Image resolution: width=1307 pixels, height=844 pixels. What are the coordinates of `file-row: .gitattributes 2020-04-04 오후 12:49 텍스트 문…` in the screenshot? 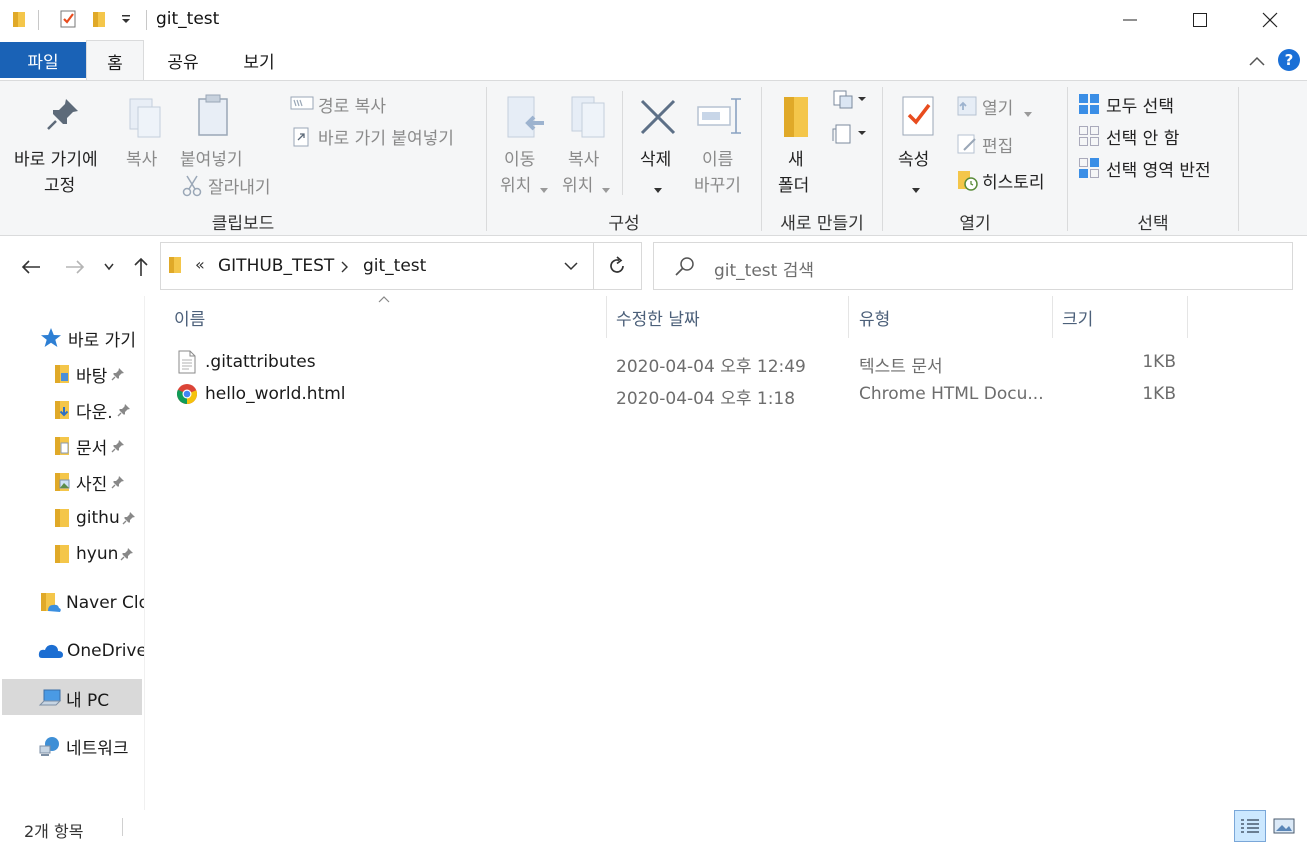 It's located at (680, 363).